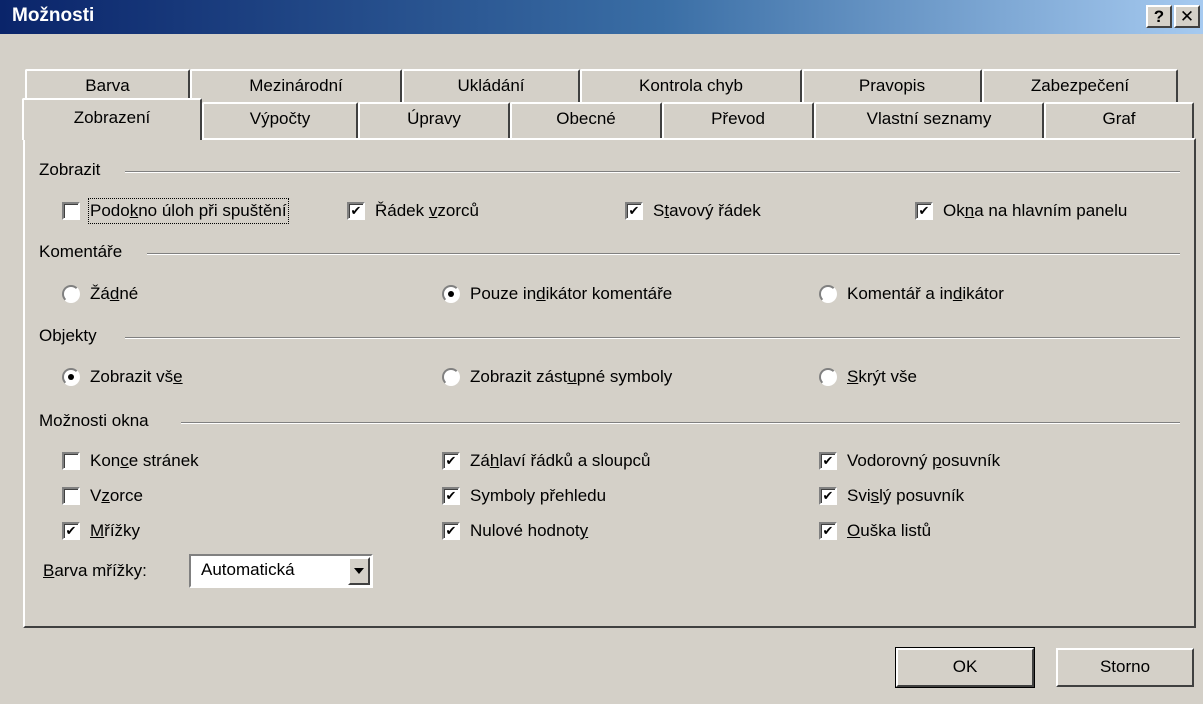 The width and height of the screenshot is (1203, 704). I want to click on checkbox-label: Okna na hlavním panelu, so click(1035, 210).